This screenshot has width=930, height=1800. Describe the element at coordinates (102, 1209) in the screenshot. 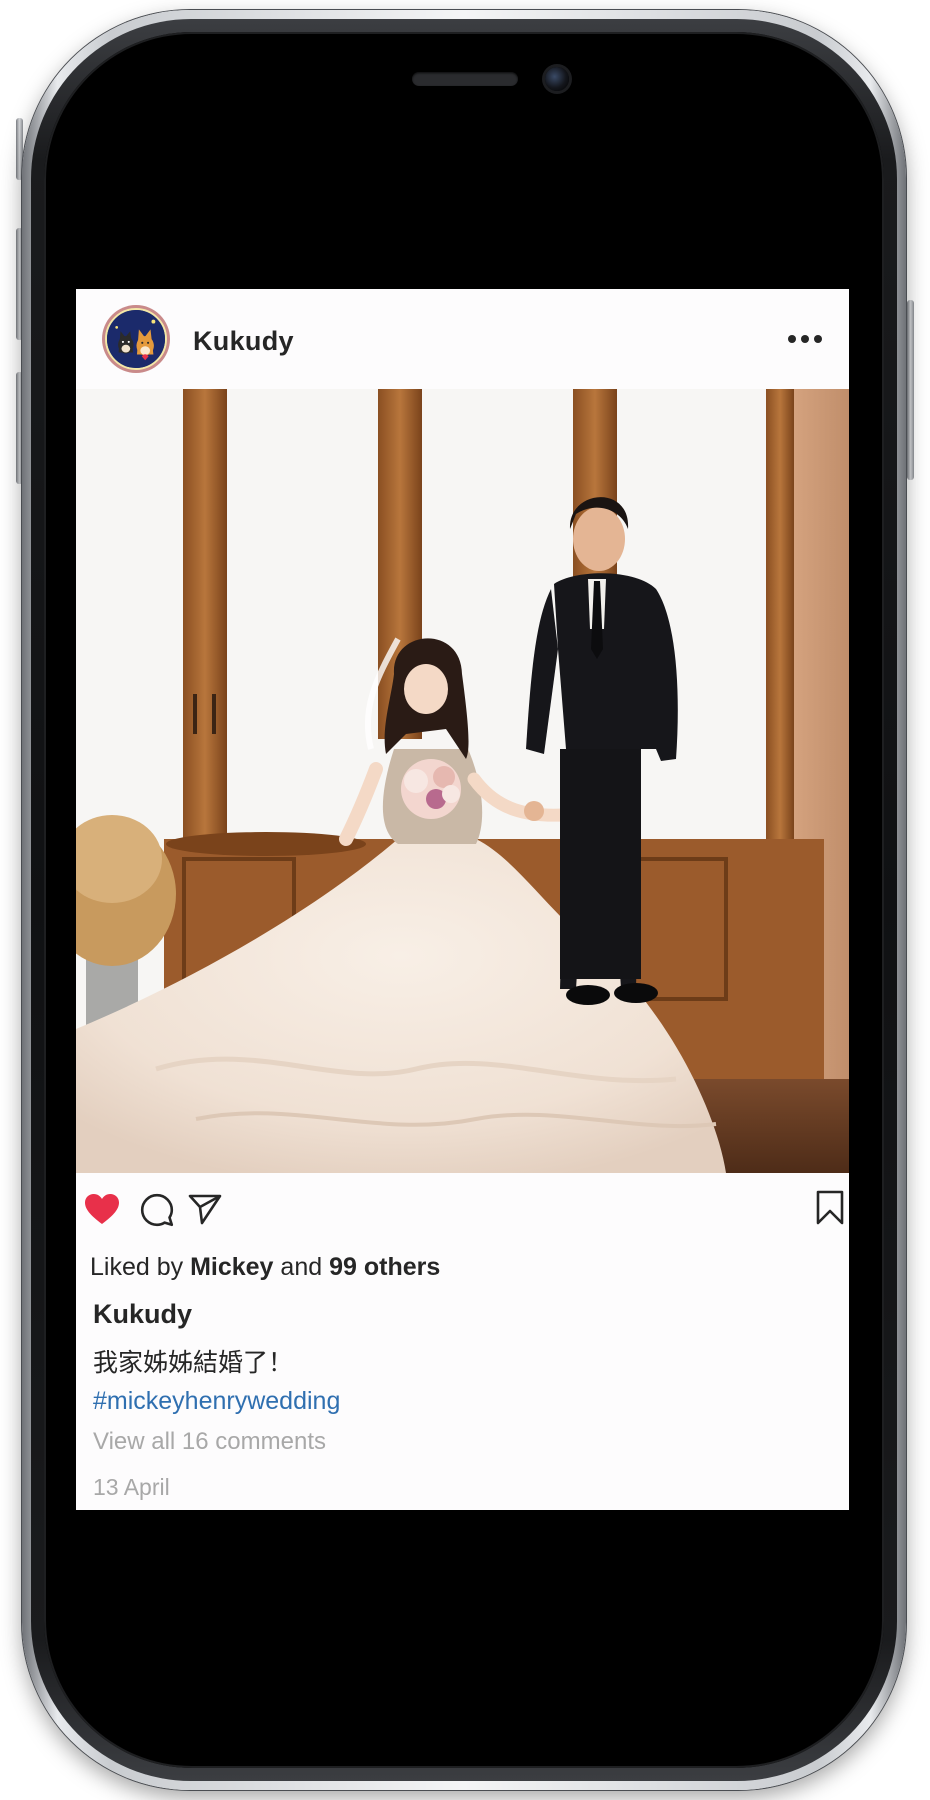

I see `heart-filled-icon` at that location.